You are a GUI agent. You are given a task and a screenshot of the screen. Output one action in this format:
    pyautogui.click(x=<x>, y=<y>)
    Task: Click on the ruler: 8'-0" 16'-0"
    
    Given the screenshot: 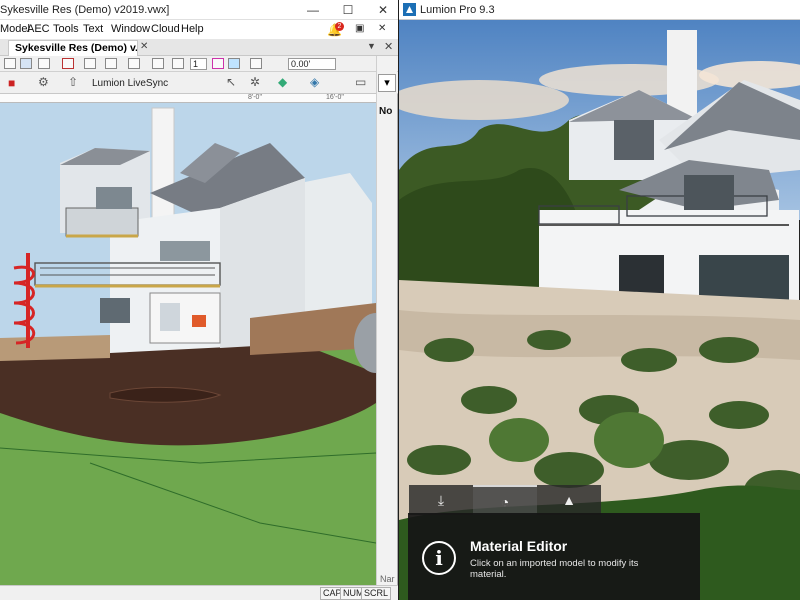 What is the action you would take?
    pyautogui.click(x=188, y=98)
    